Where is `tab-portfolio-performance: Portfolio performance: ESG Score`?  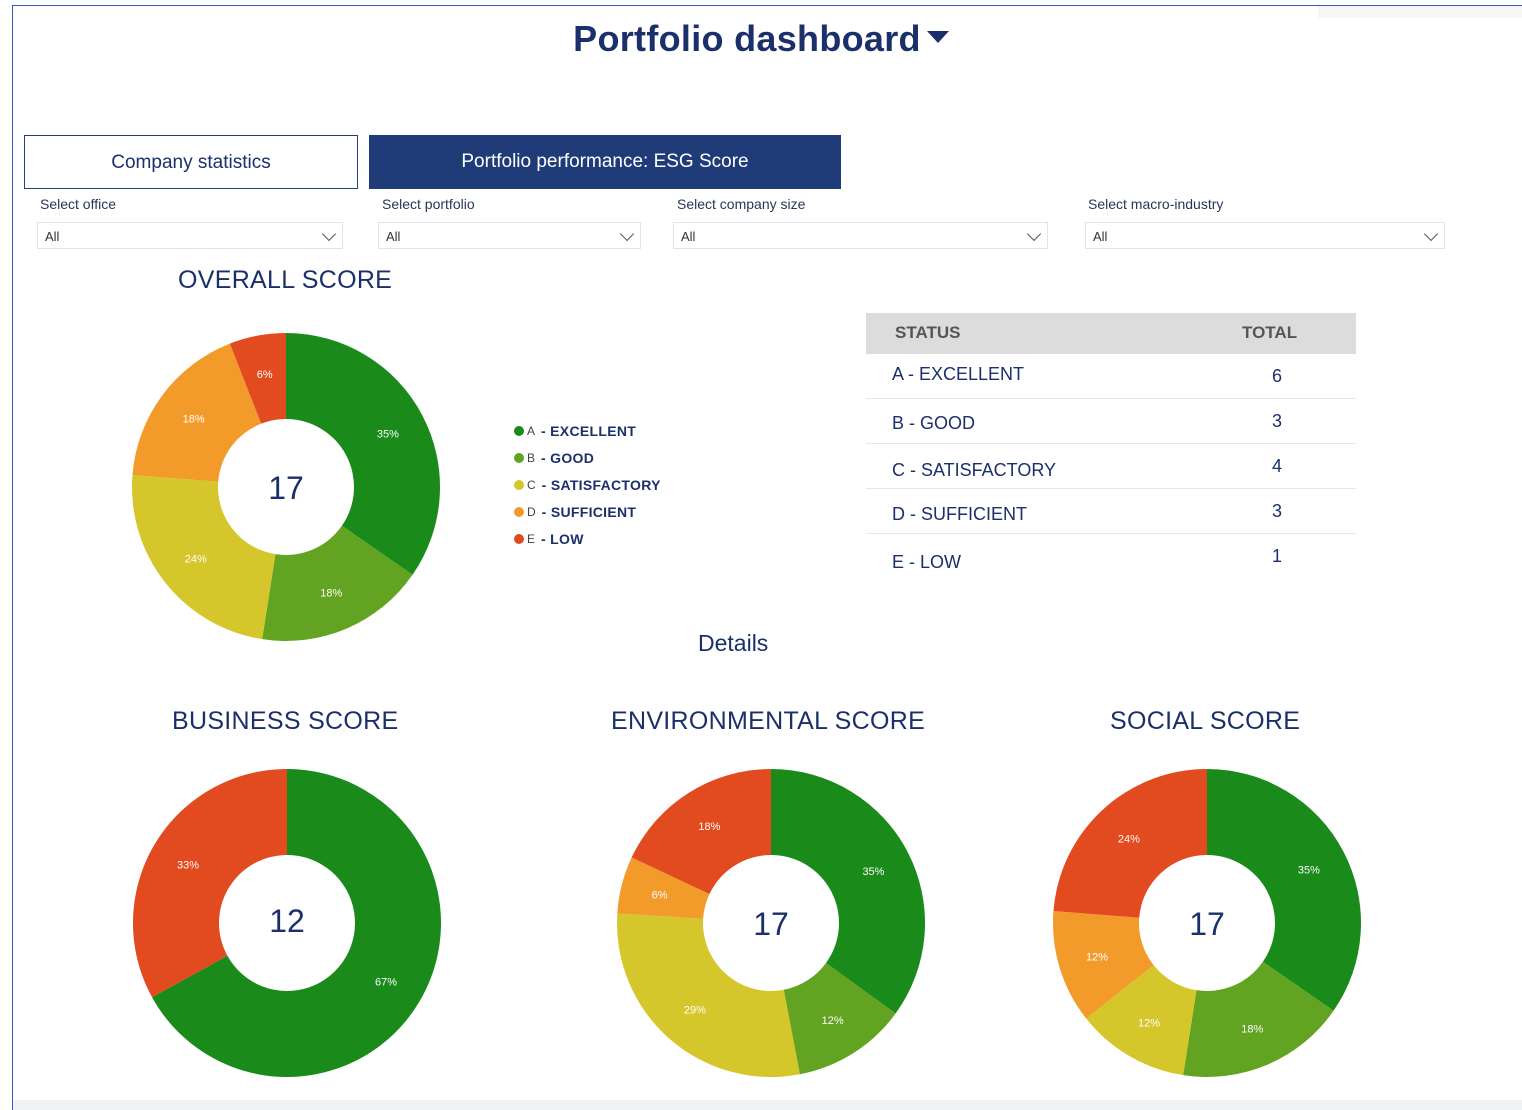
tab-portfolio-performance: Portfolio performance: ESG Score is located at coordinates (605, 162).